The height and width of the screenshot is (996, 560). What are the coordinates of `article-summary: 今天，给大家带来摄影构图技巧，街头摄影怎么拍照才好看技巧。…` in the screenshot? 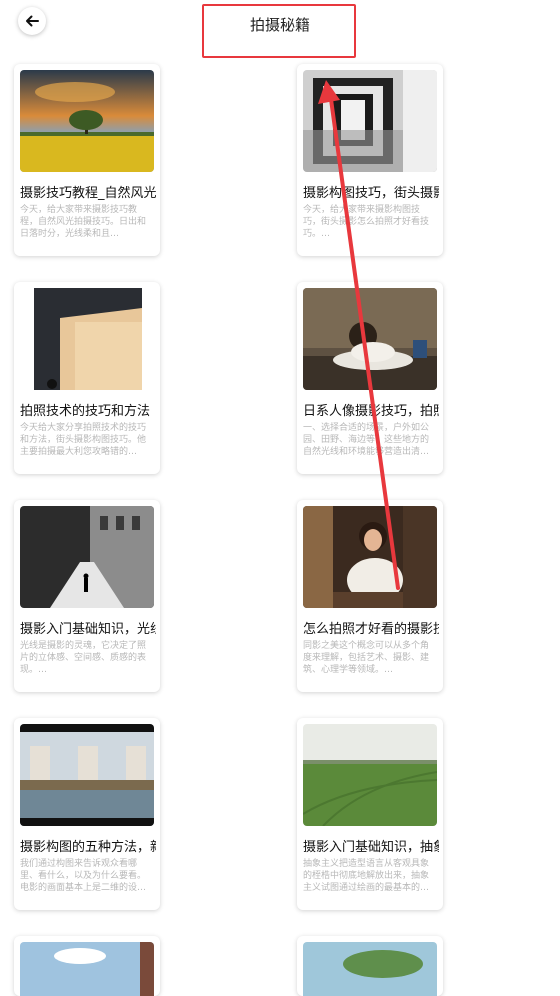 It's located at (366, 222).